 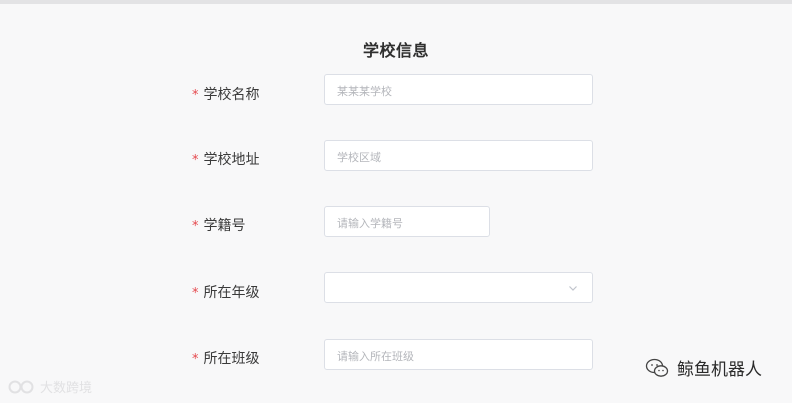 What do you see at coordinates (224, 226) in the screenshot?
I see `label-student-id-text: 学籍号` at bounding box center [224, 226].